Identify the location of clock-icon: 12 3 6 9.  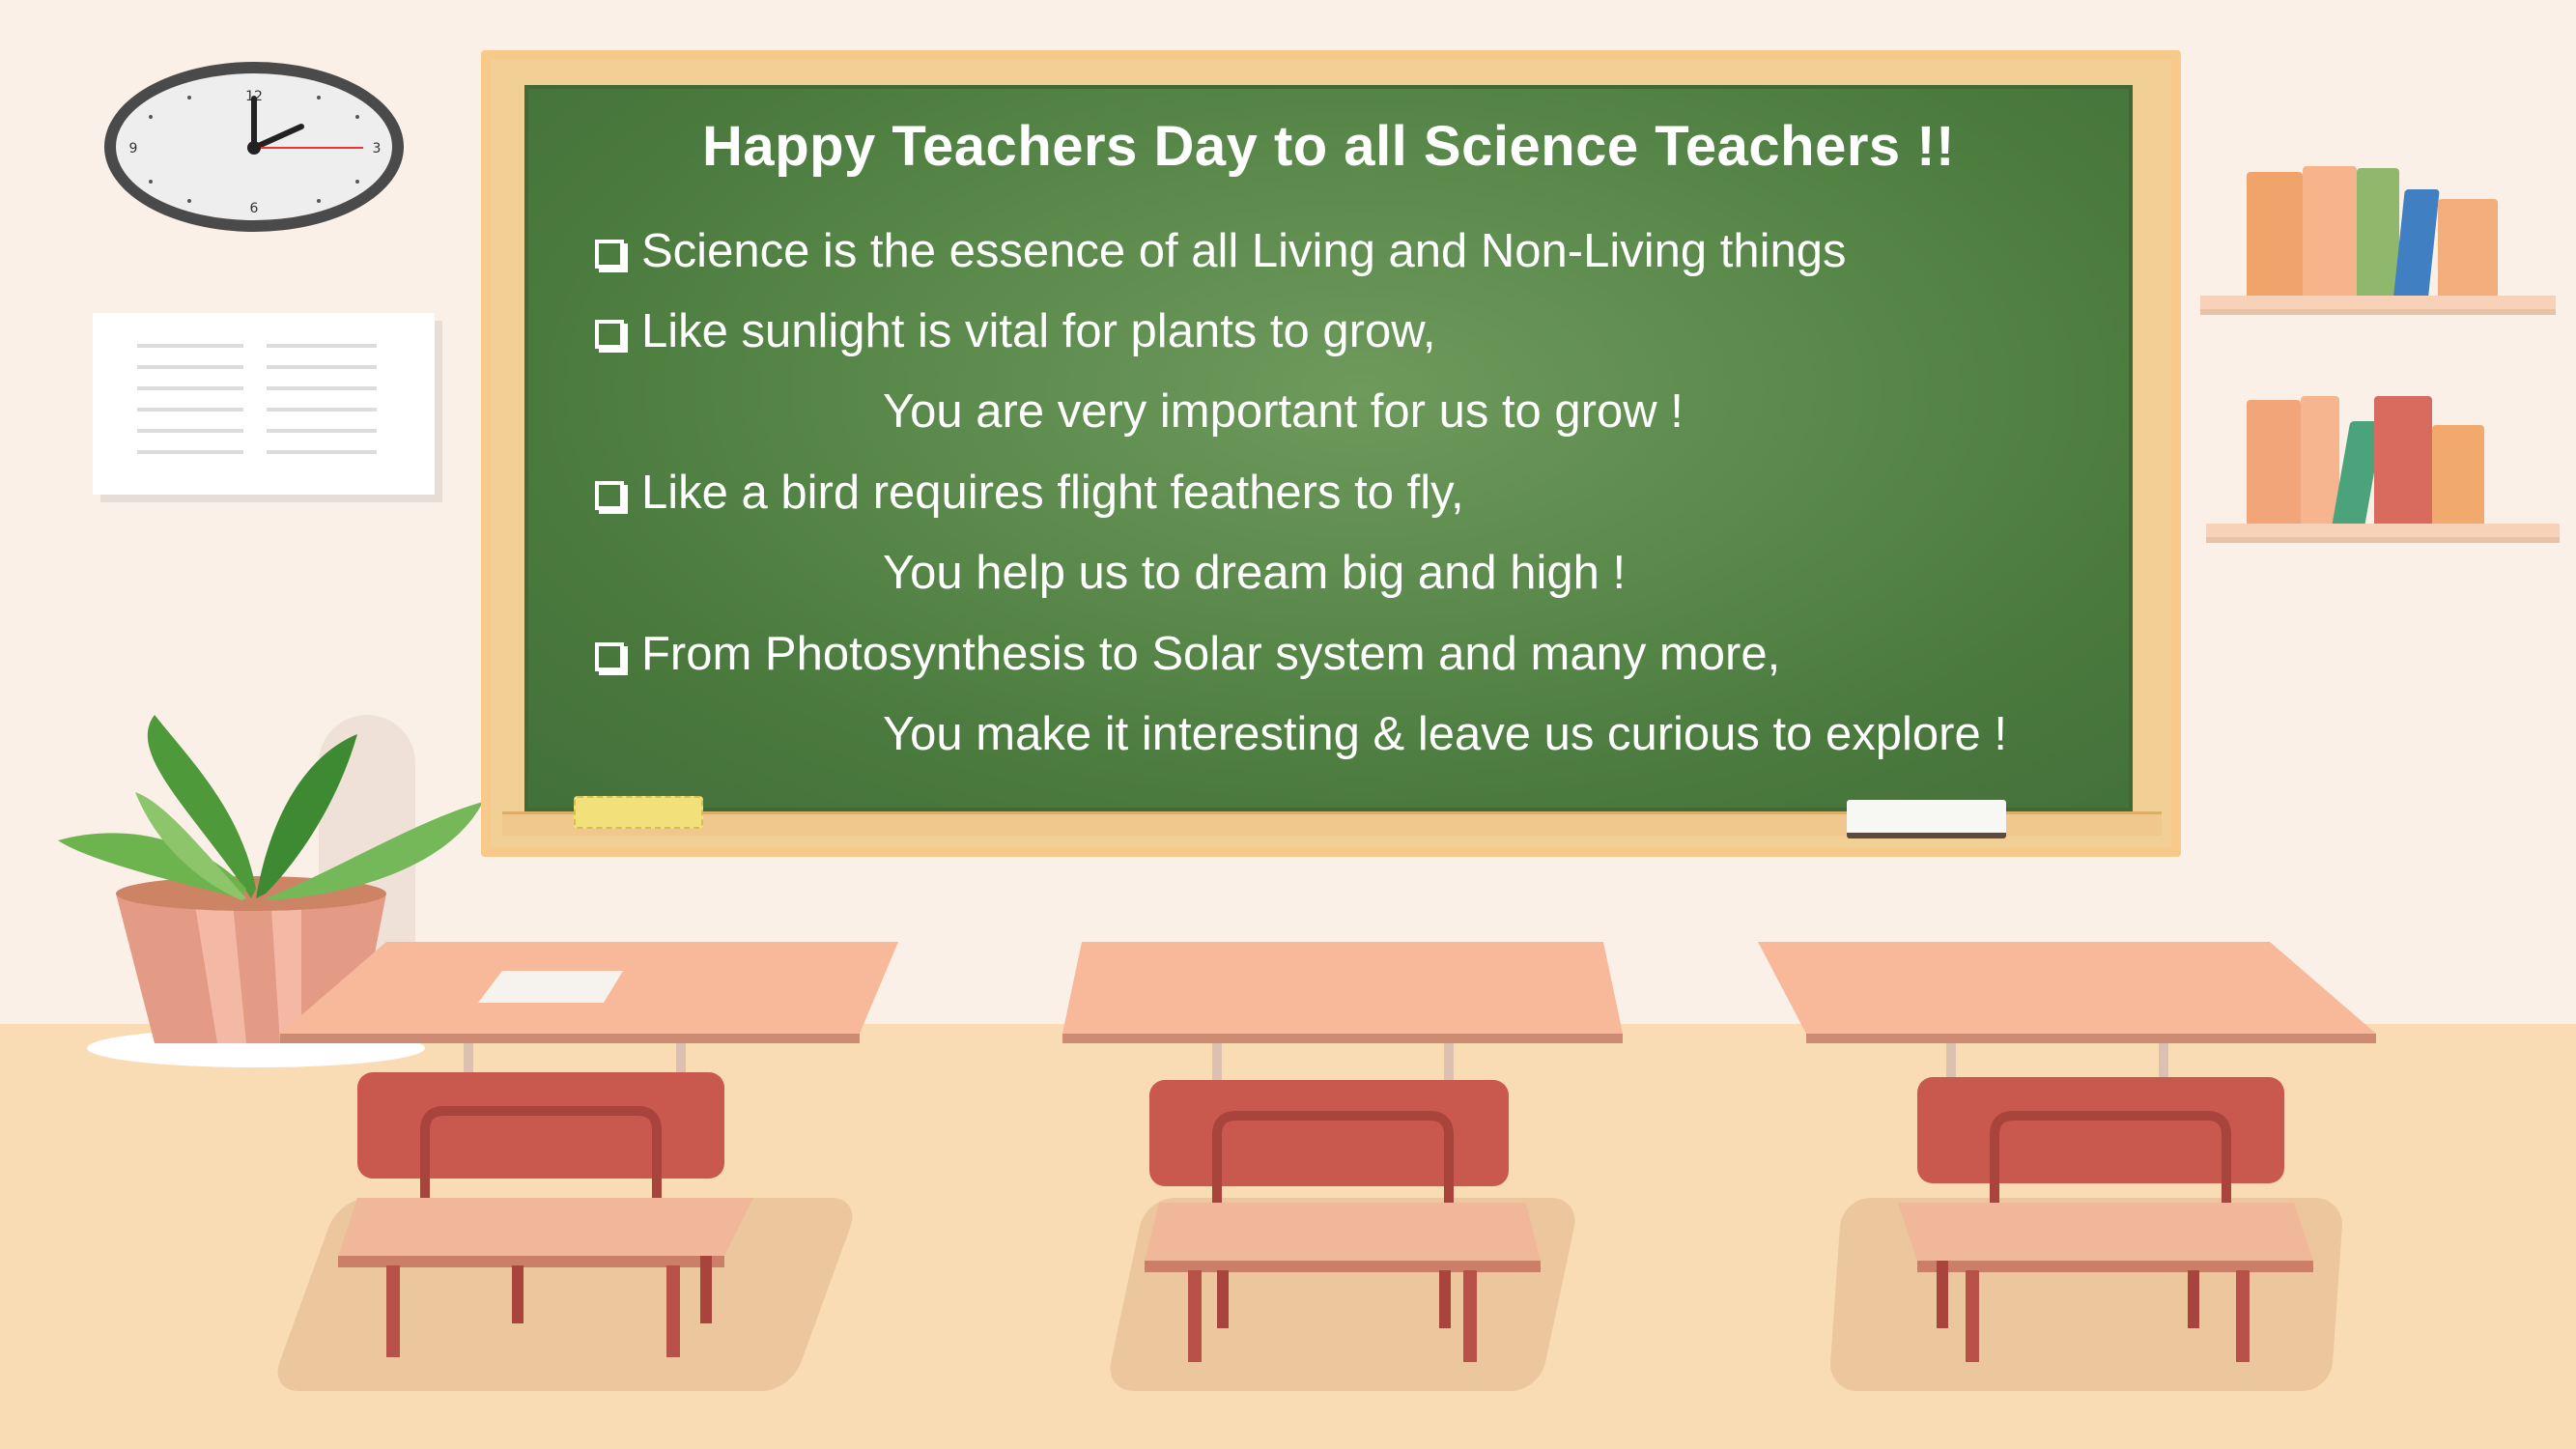
(254, 147).